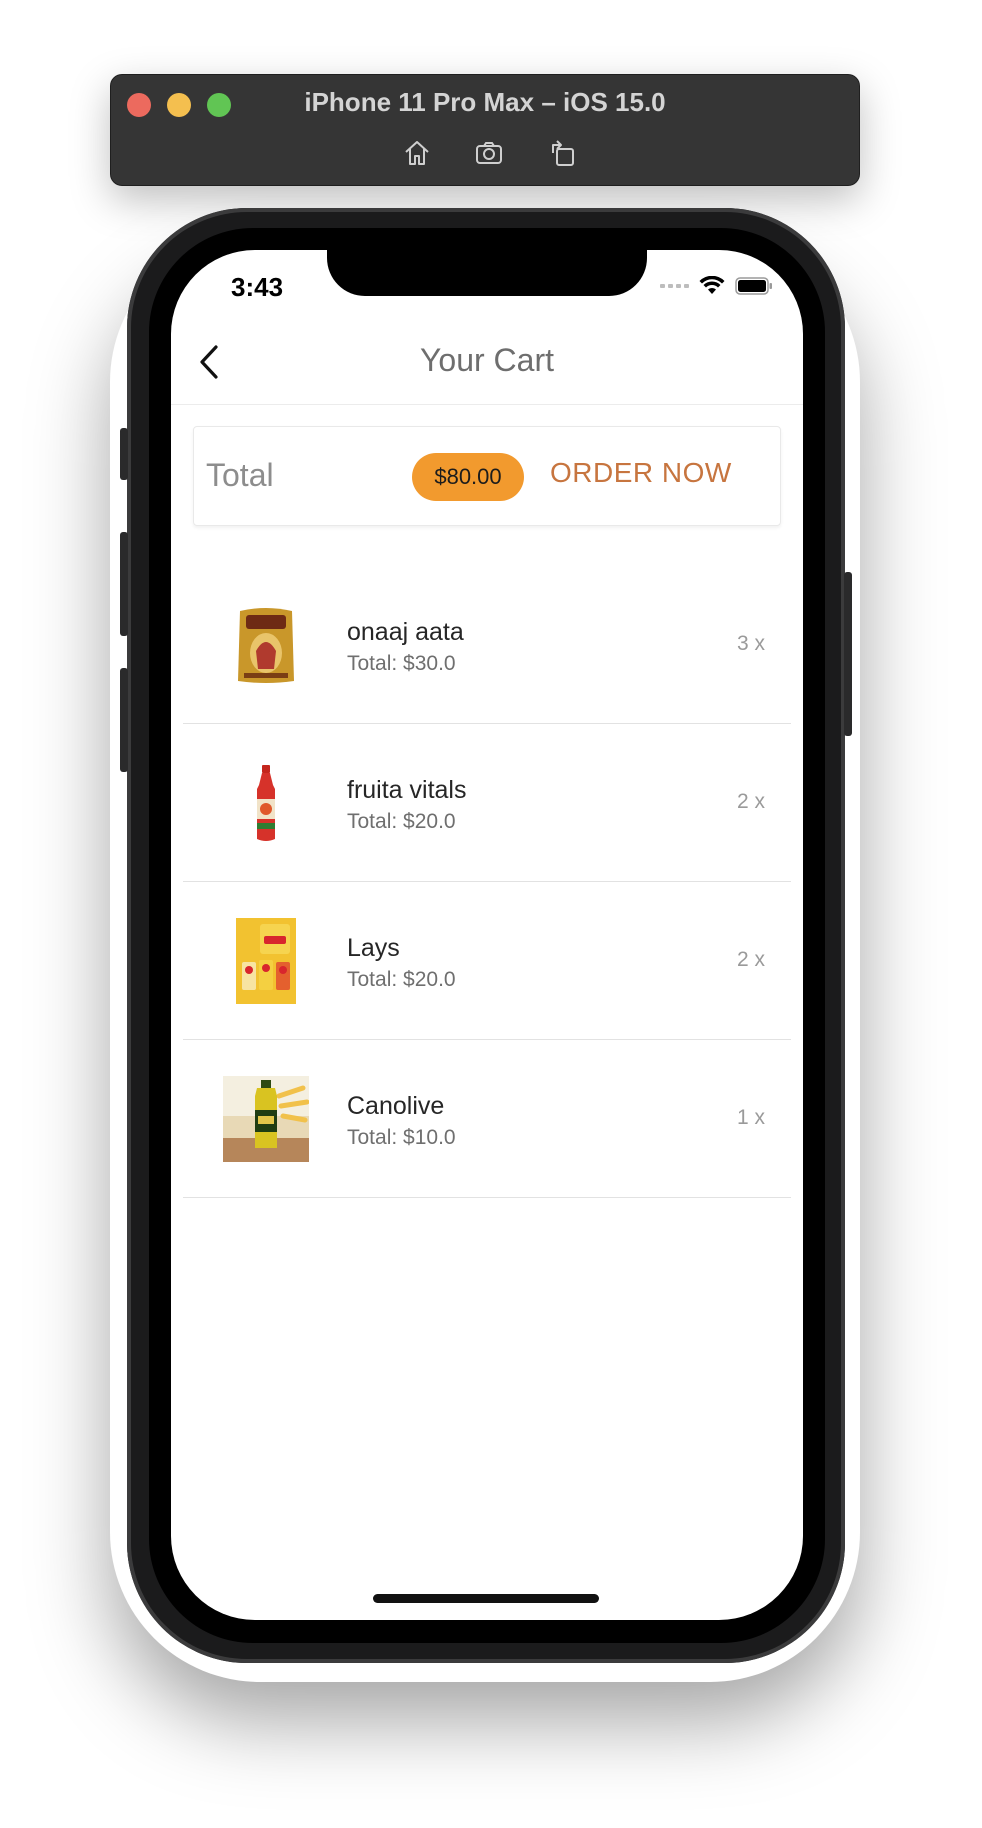 This screenshot has height=1828, width=982. What do you see at coordinates (641, 473) in the screenshot?
I see `order-now-button: ORDER NOW` at bounding box center [641, 473].